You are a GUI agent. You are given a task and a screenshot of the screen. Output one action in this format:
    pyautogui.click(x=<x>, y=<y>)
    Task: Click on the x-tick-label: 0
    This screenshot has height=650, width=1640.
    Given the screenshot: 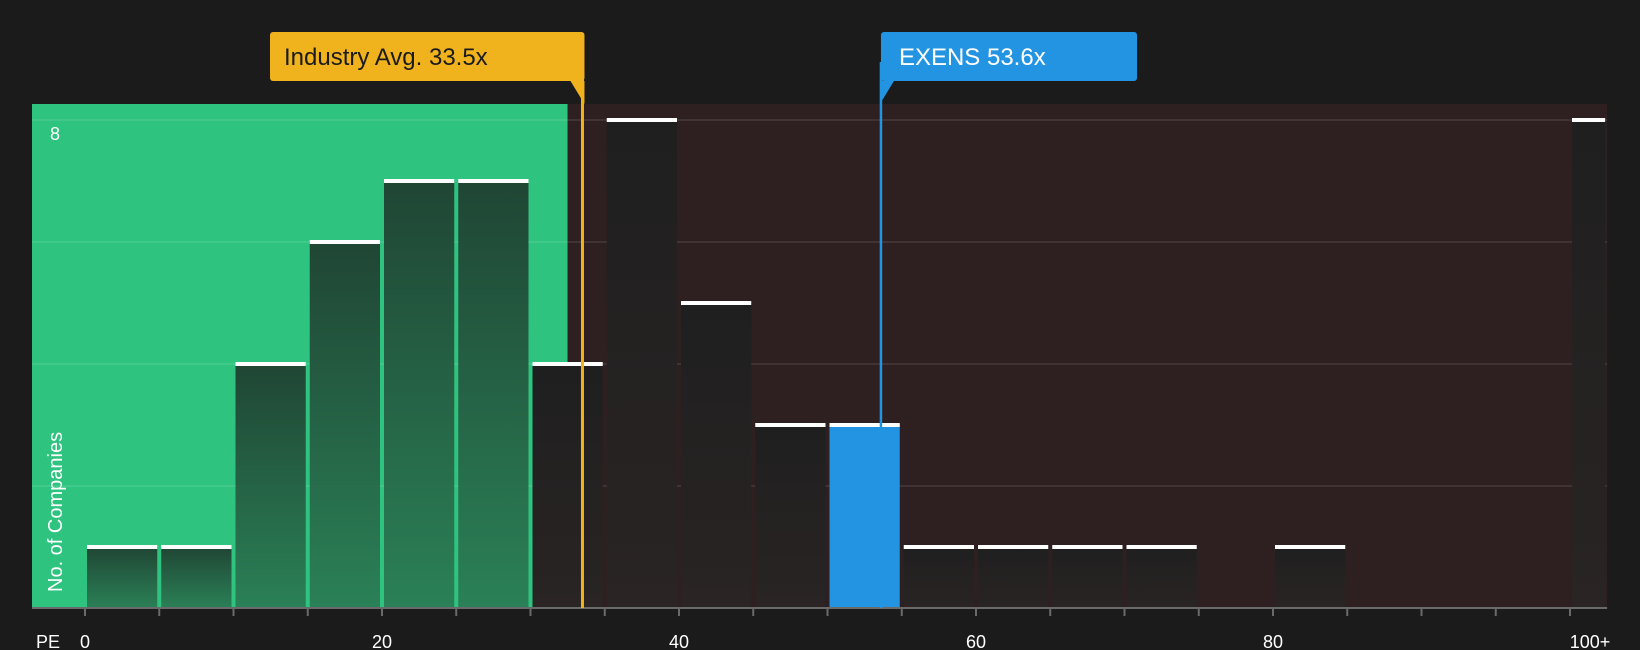 What is the action you would take?
    pyautogui.click(x=85, y=641)
    